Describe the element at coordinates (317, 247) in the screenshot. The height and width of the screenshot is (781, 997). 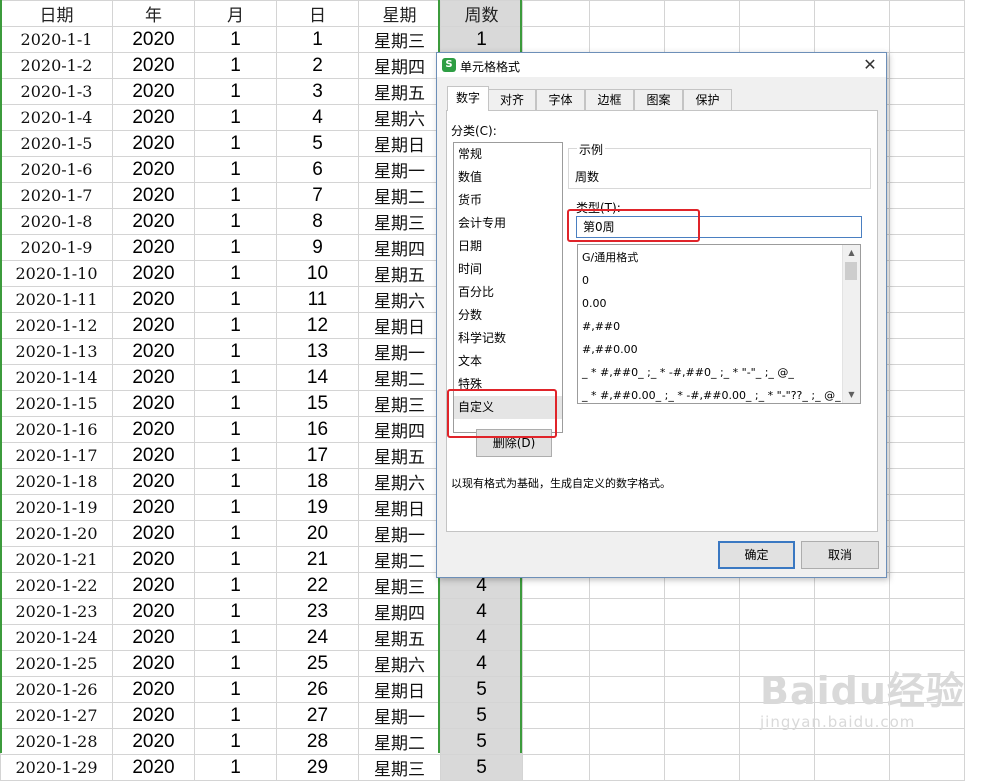
I see `day-cell: 9` at that location.